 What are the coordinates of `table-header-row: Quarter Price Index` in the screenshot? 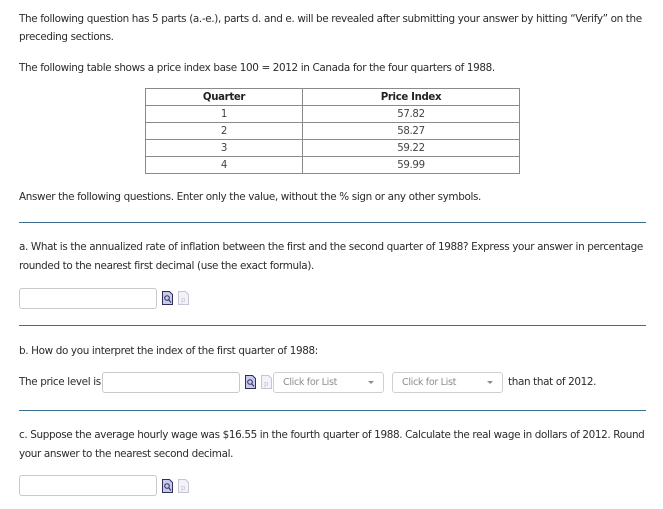 It's located at (332, 97).